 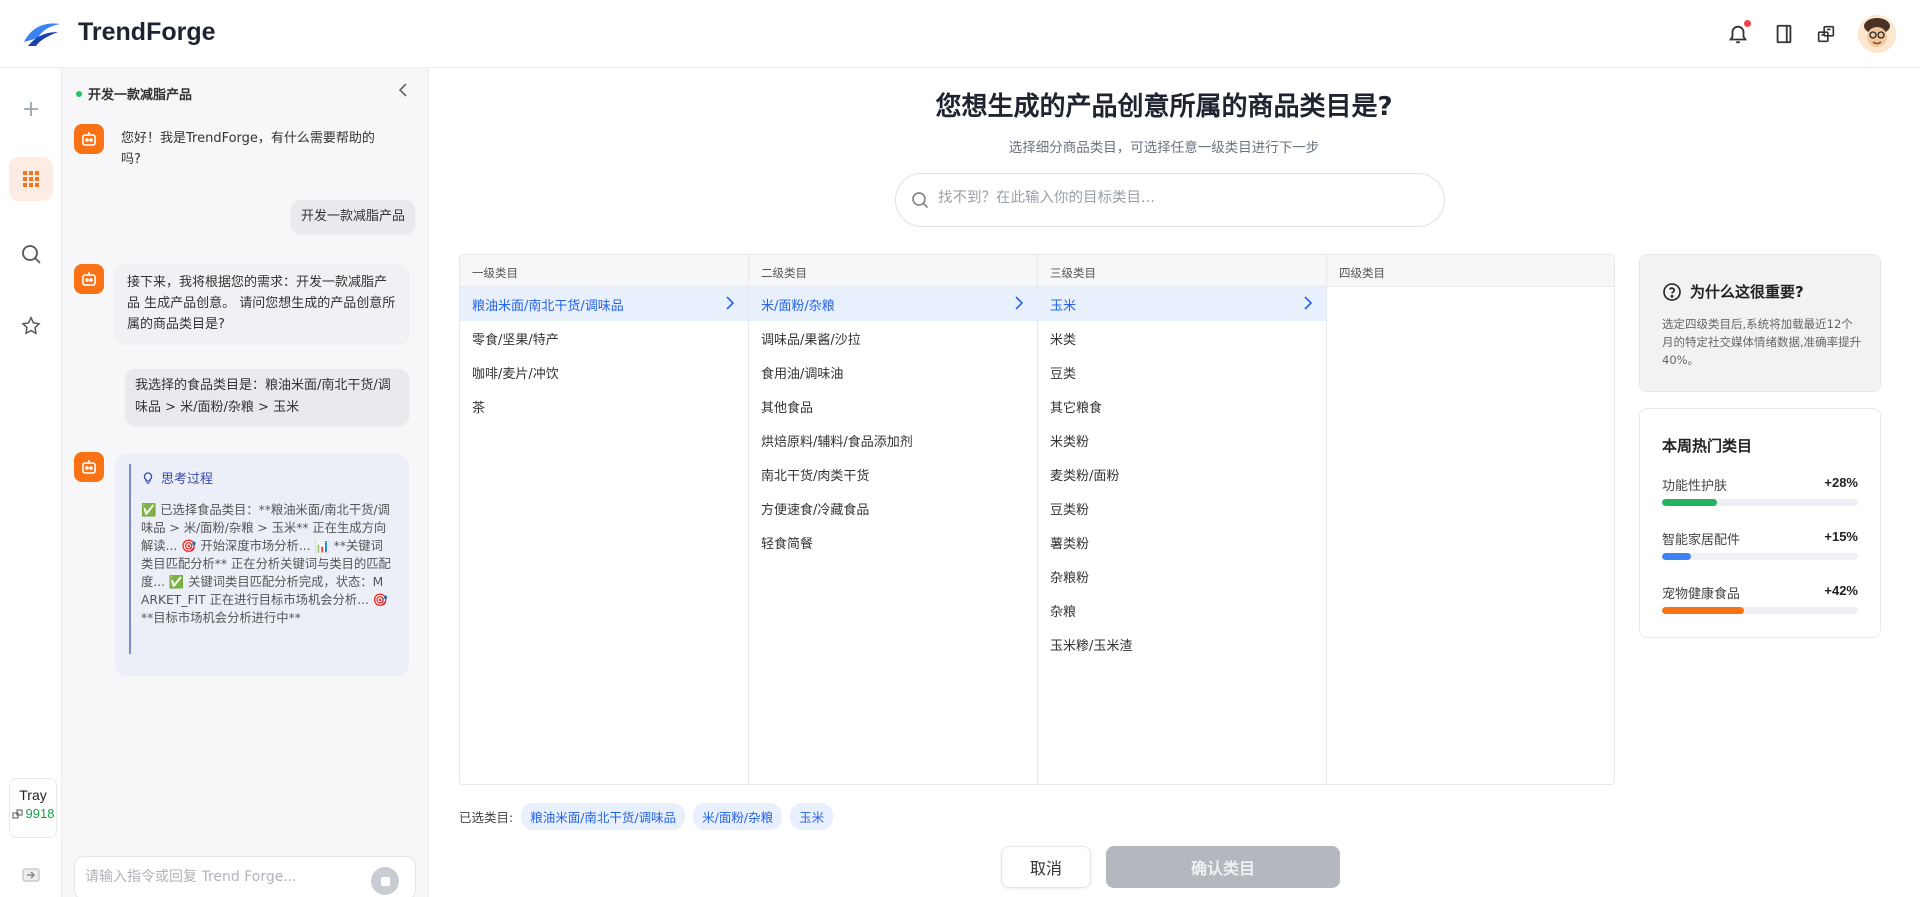 What do you see at coordinates (31, 482) in the screenshot?
I see `left-icon-rail: Tray 9918` at bounding box center [31, 482].